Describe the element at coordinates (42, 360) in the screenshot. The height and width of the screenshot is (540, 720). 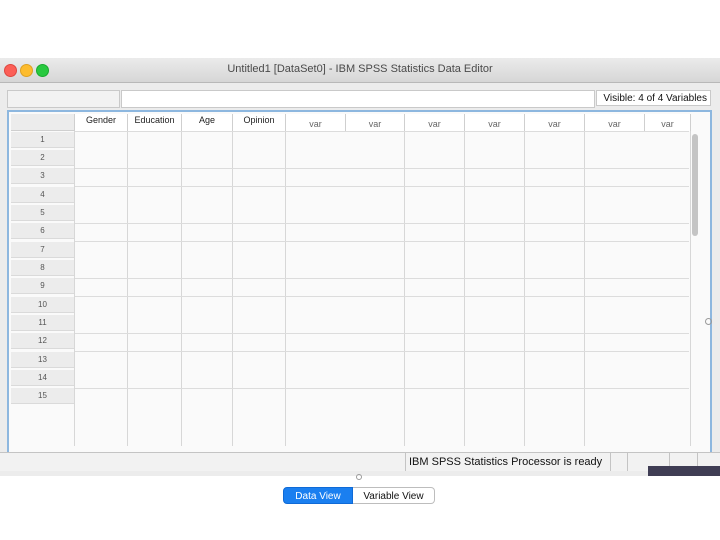
I see `row-header: 13` at that location.